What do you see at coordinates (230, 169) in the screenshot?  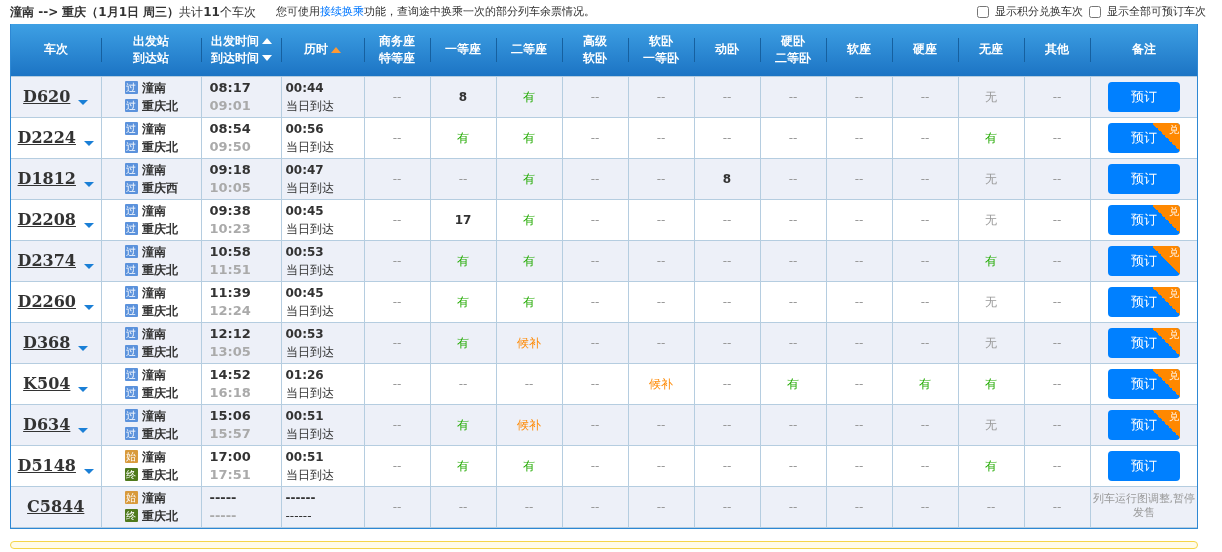 I see `depart-time: 09:18` at bounding box center [230, 169].